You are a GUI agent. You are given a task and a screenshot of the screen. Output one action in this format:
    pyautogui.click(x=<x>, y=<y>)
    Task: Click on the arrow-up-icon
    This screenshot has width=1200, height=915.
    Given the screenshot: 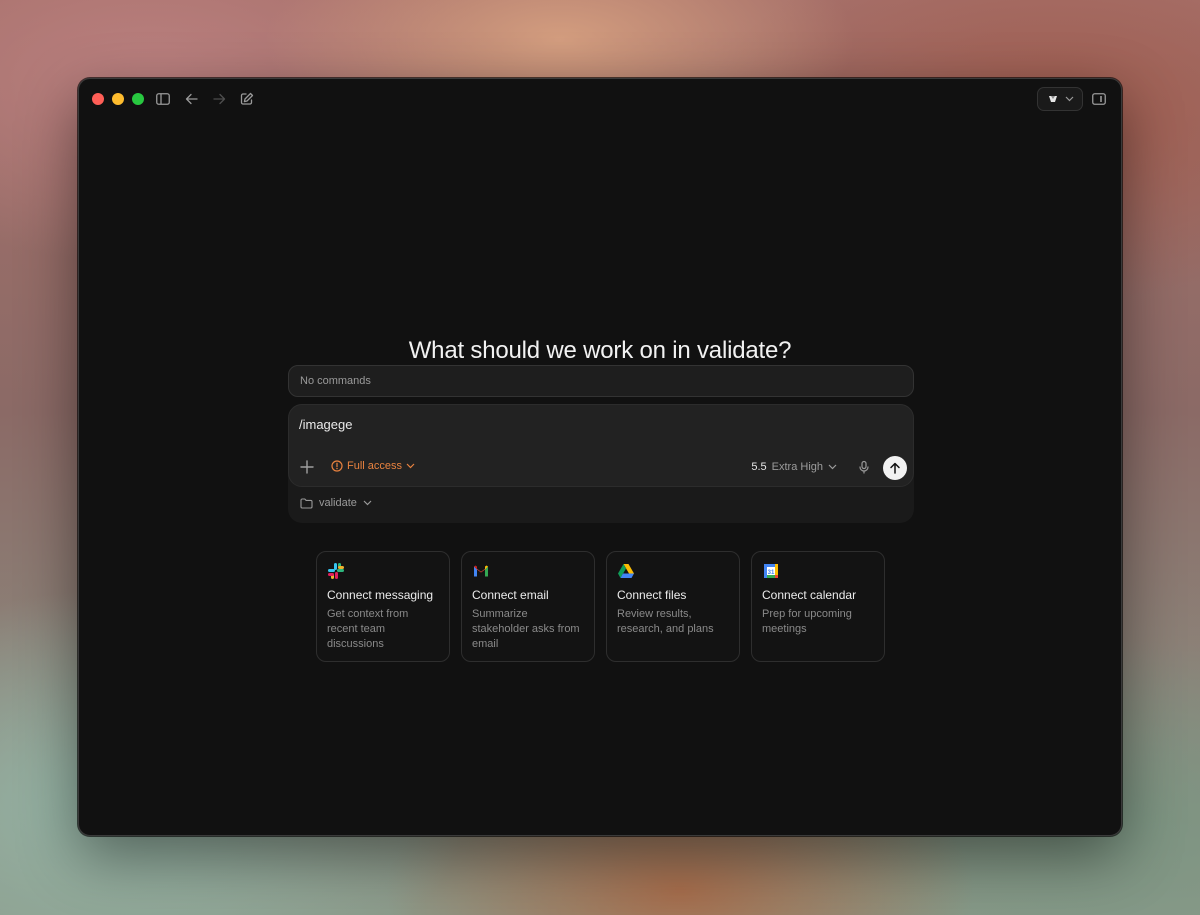 What is the action you would take?
    pyautogui.click(x=895, y=468)
    